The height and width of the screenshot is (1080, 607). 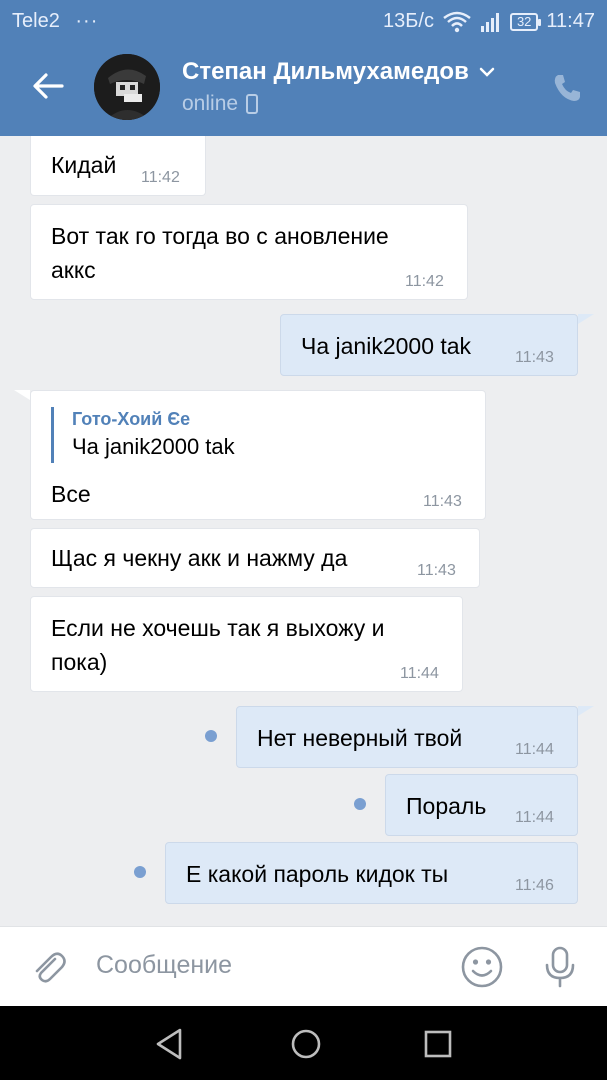 What do you see at coordinates (570, 21) in the screenshot?
I see `clock: 11:47` at bounding box center [570, 21].